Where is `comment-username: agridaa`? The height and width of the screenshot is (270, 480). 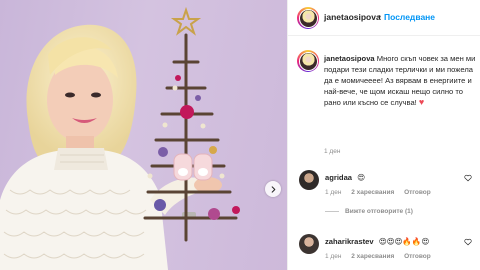
comment-username: agridaa is located at coordinates (338, 177).